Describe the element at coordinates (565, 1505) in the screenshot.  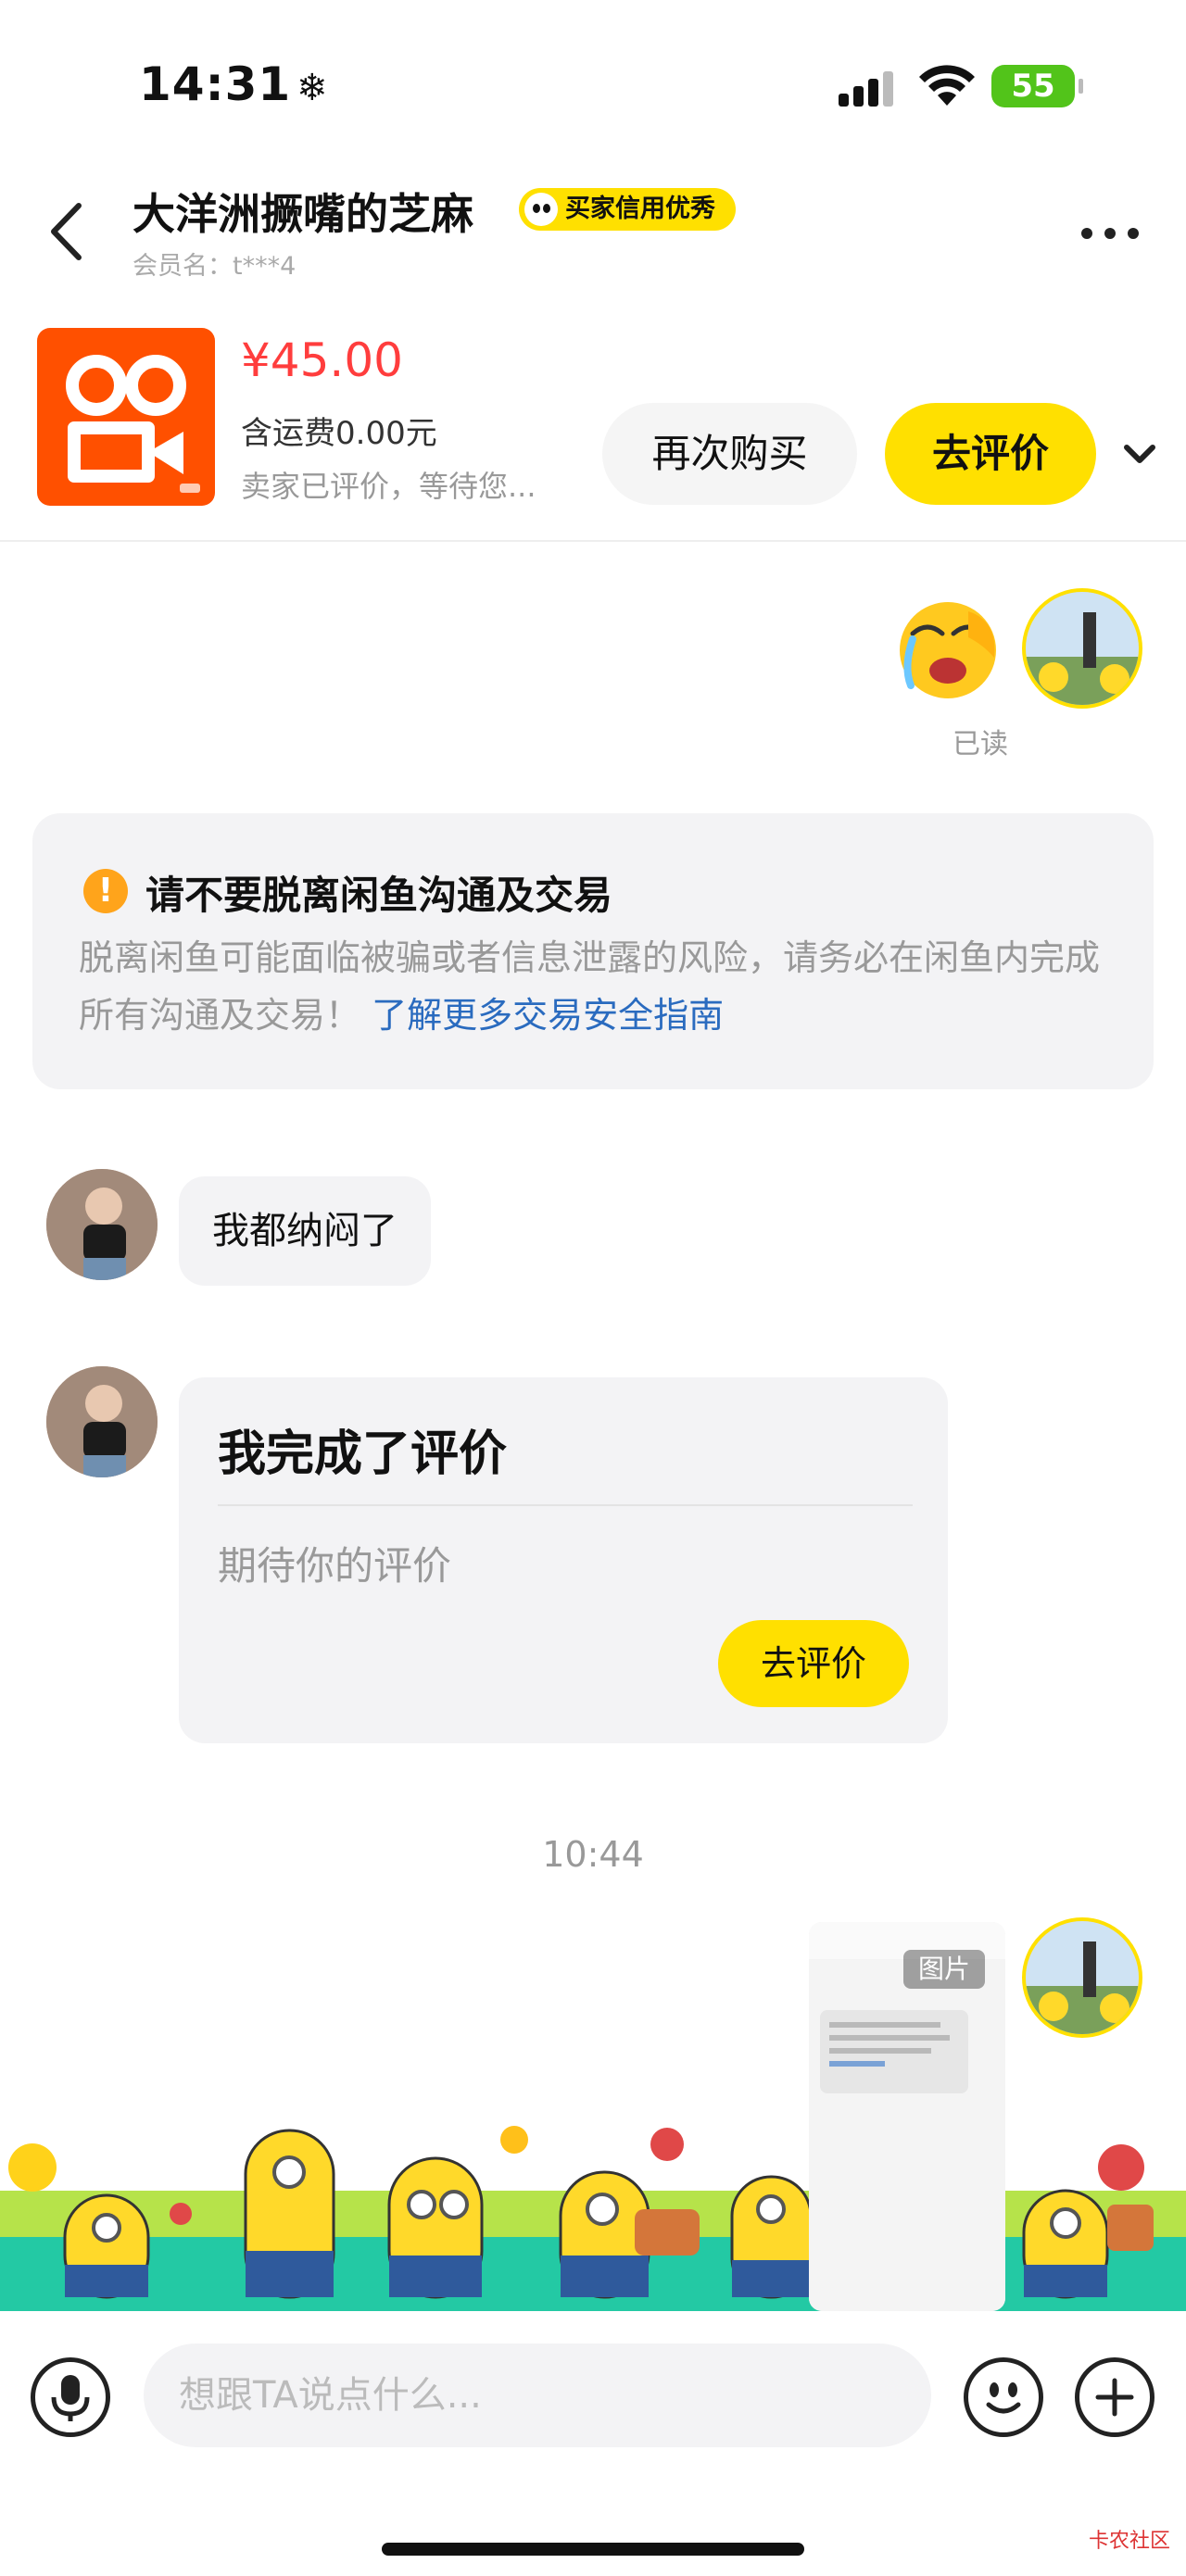
I see `divider` at that location.